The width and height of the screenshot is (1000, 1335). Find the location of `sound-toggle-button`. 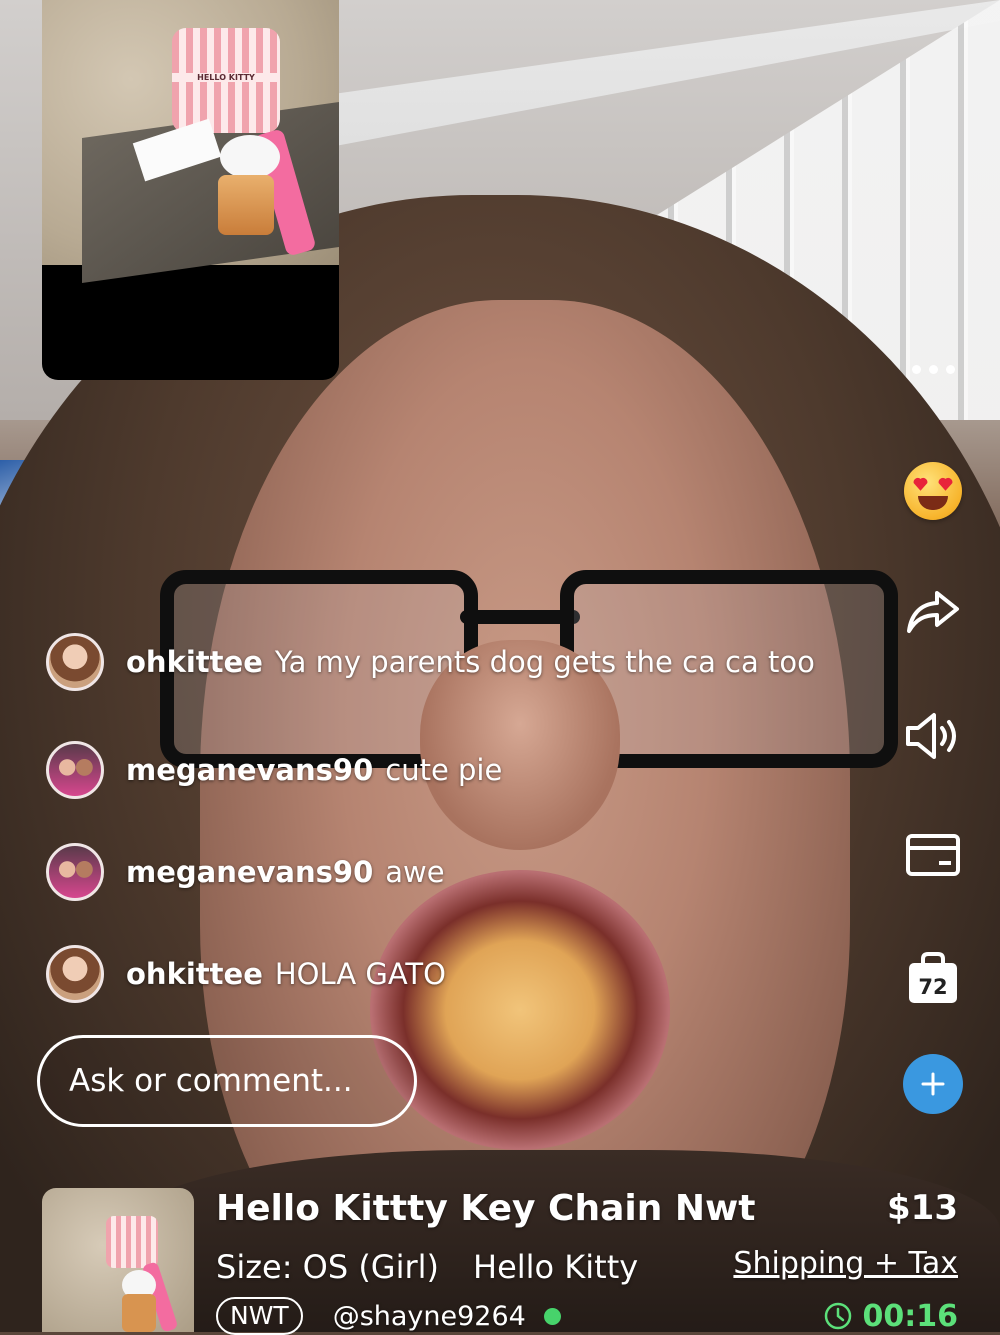

sound-toggle-button is located at coordinates (933, 736).